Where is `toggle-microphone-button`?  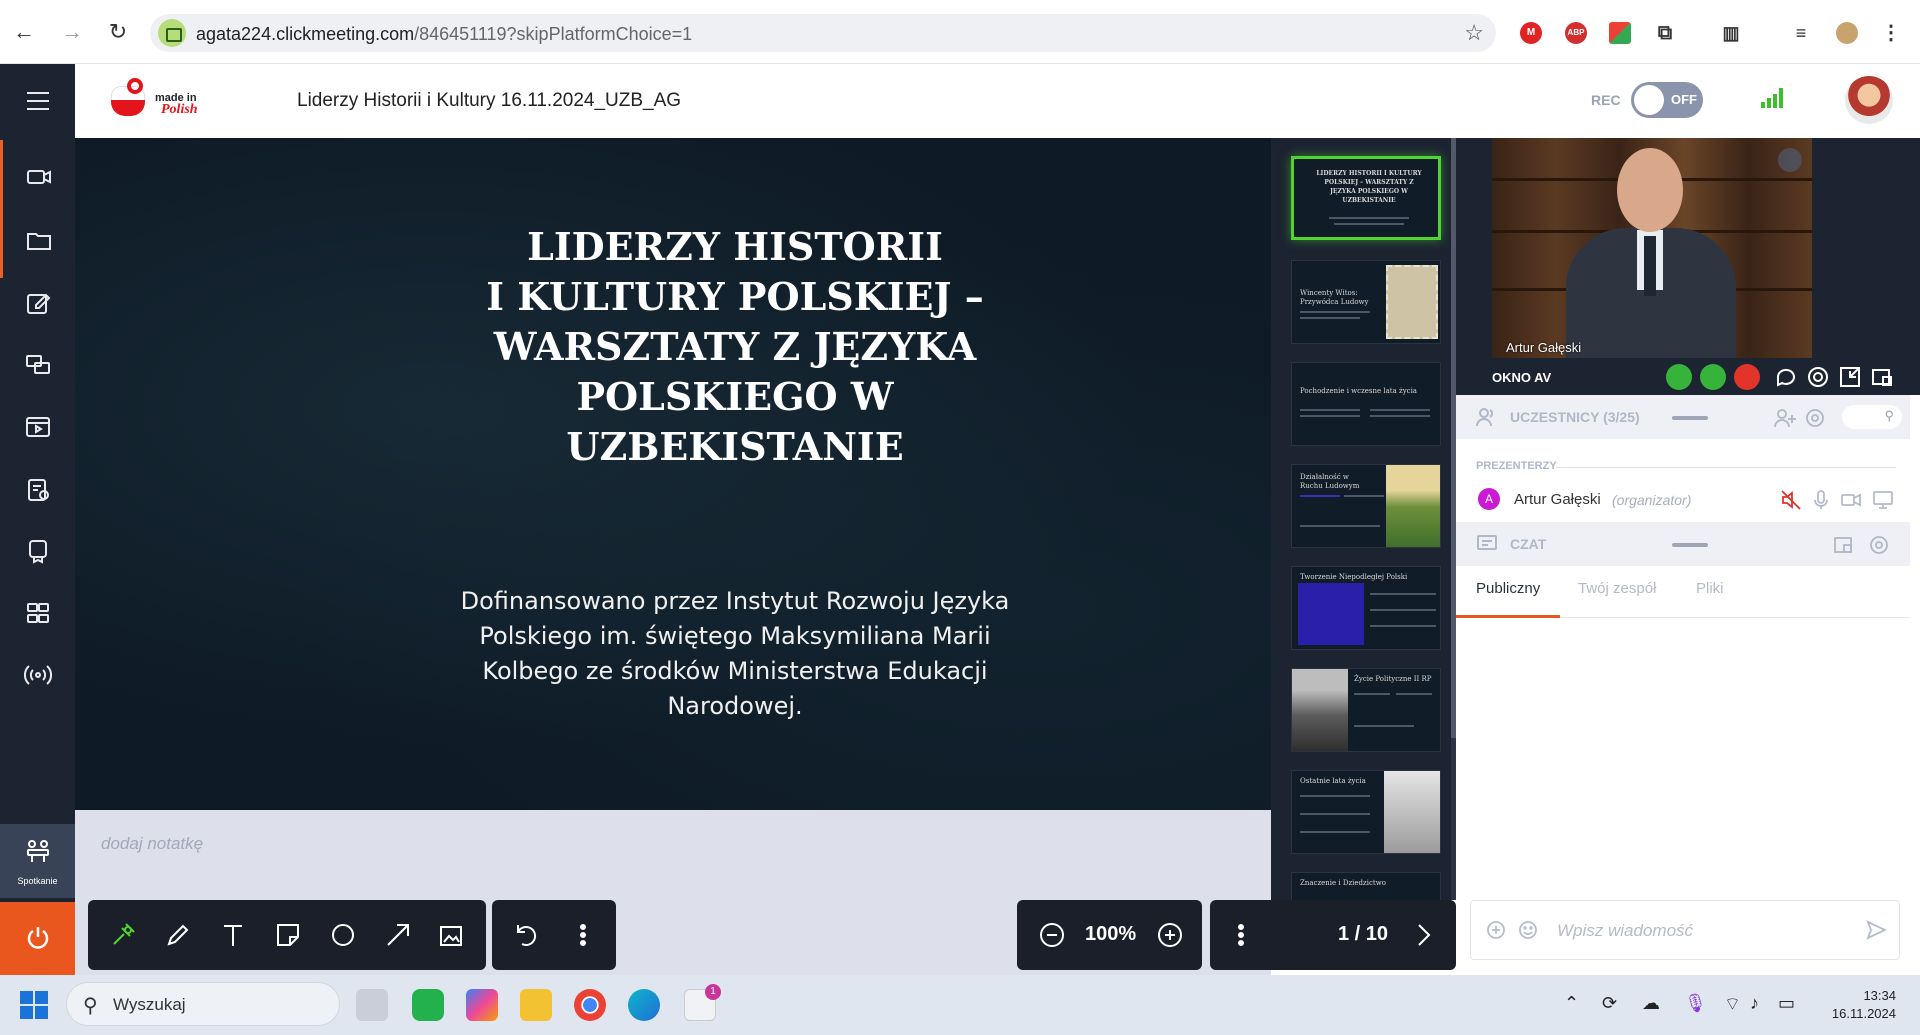 toggle-microphone-button is located at coordinates (1713, 377).